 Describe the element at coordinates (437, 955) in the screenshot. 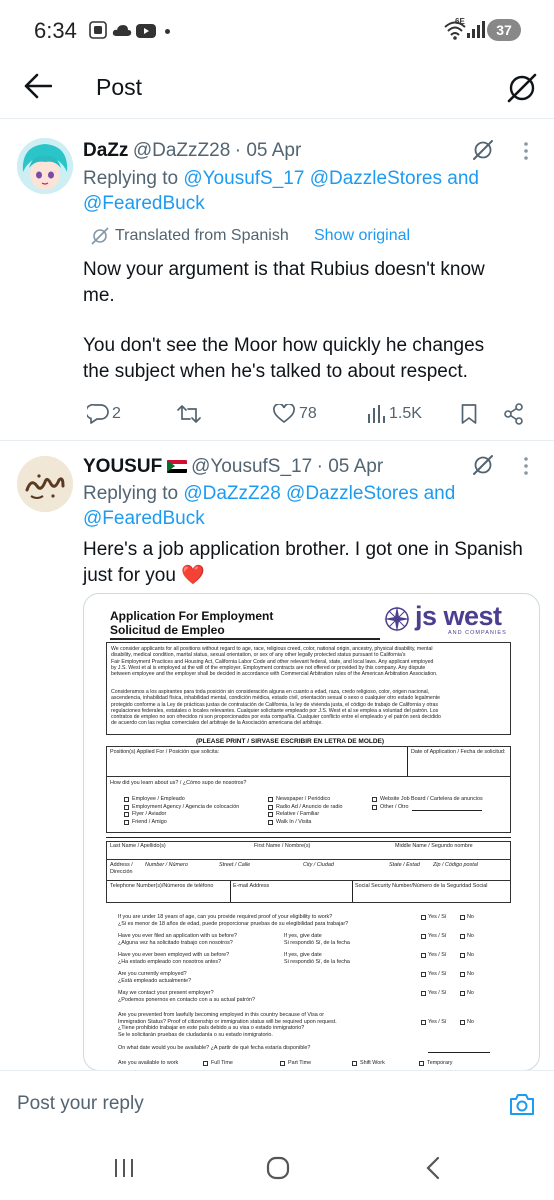

I see `checkbox-label: Yes / Sí` at that location.